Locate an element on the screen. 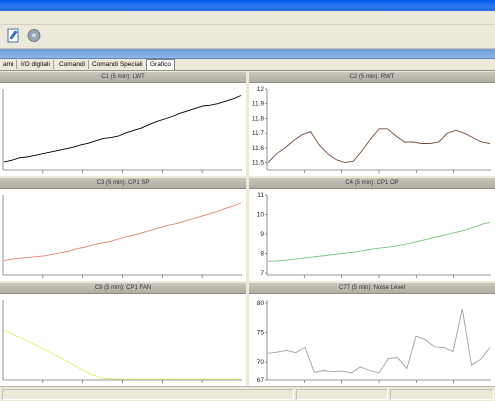  tab-io-digitali: I/O digitali is located at coordinates (36, 64).